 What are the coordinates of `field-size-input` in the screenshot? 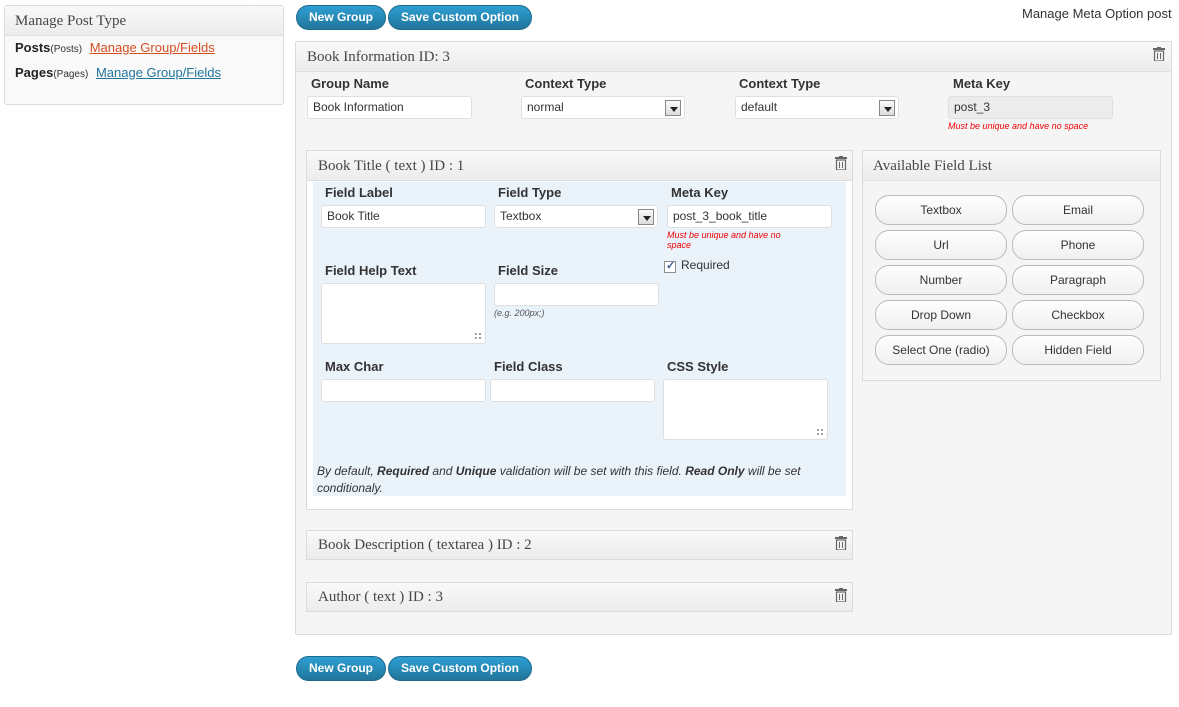 It's located at (576, 294).